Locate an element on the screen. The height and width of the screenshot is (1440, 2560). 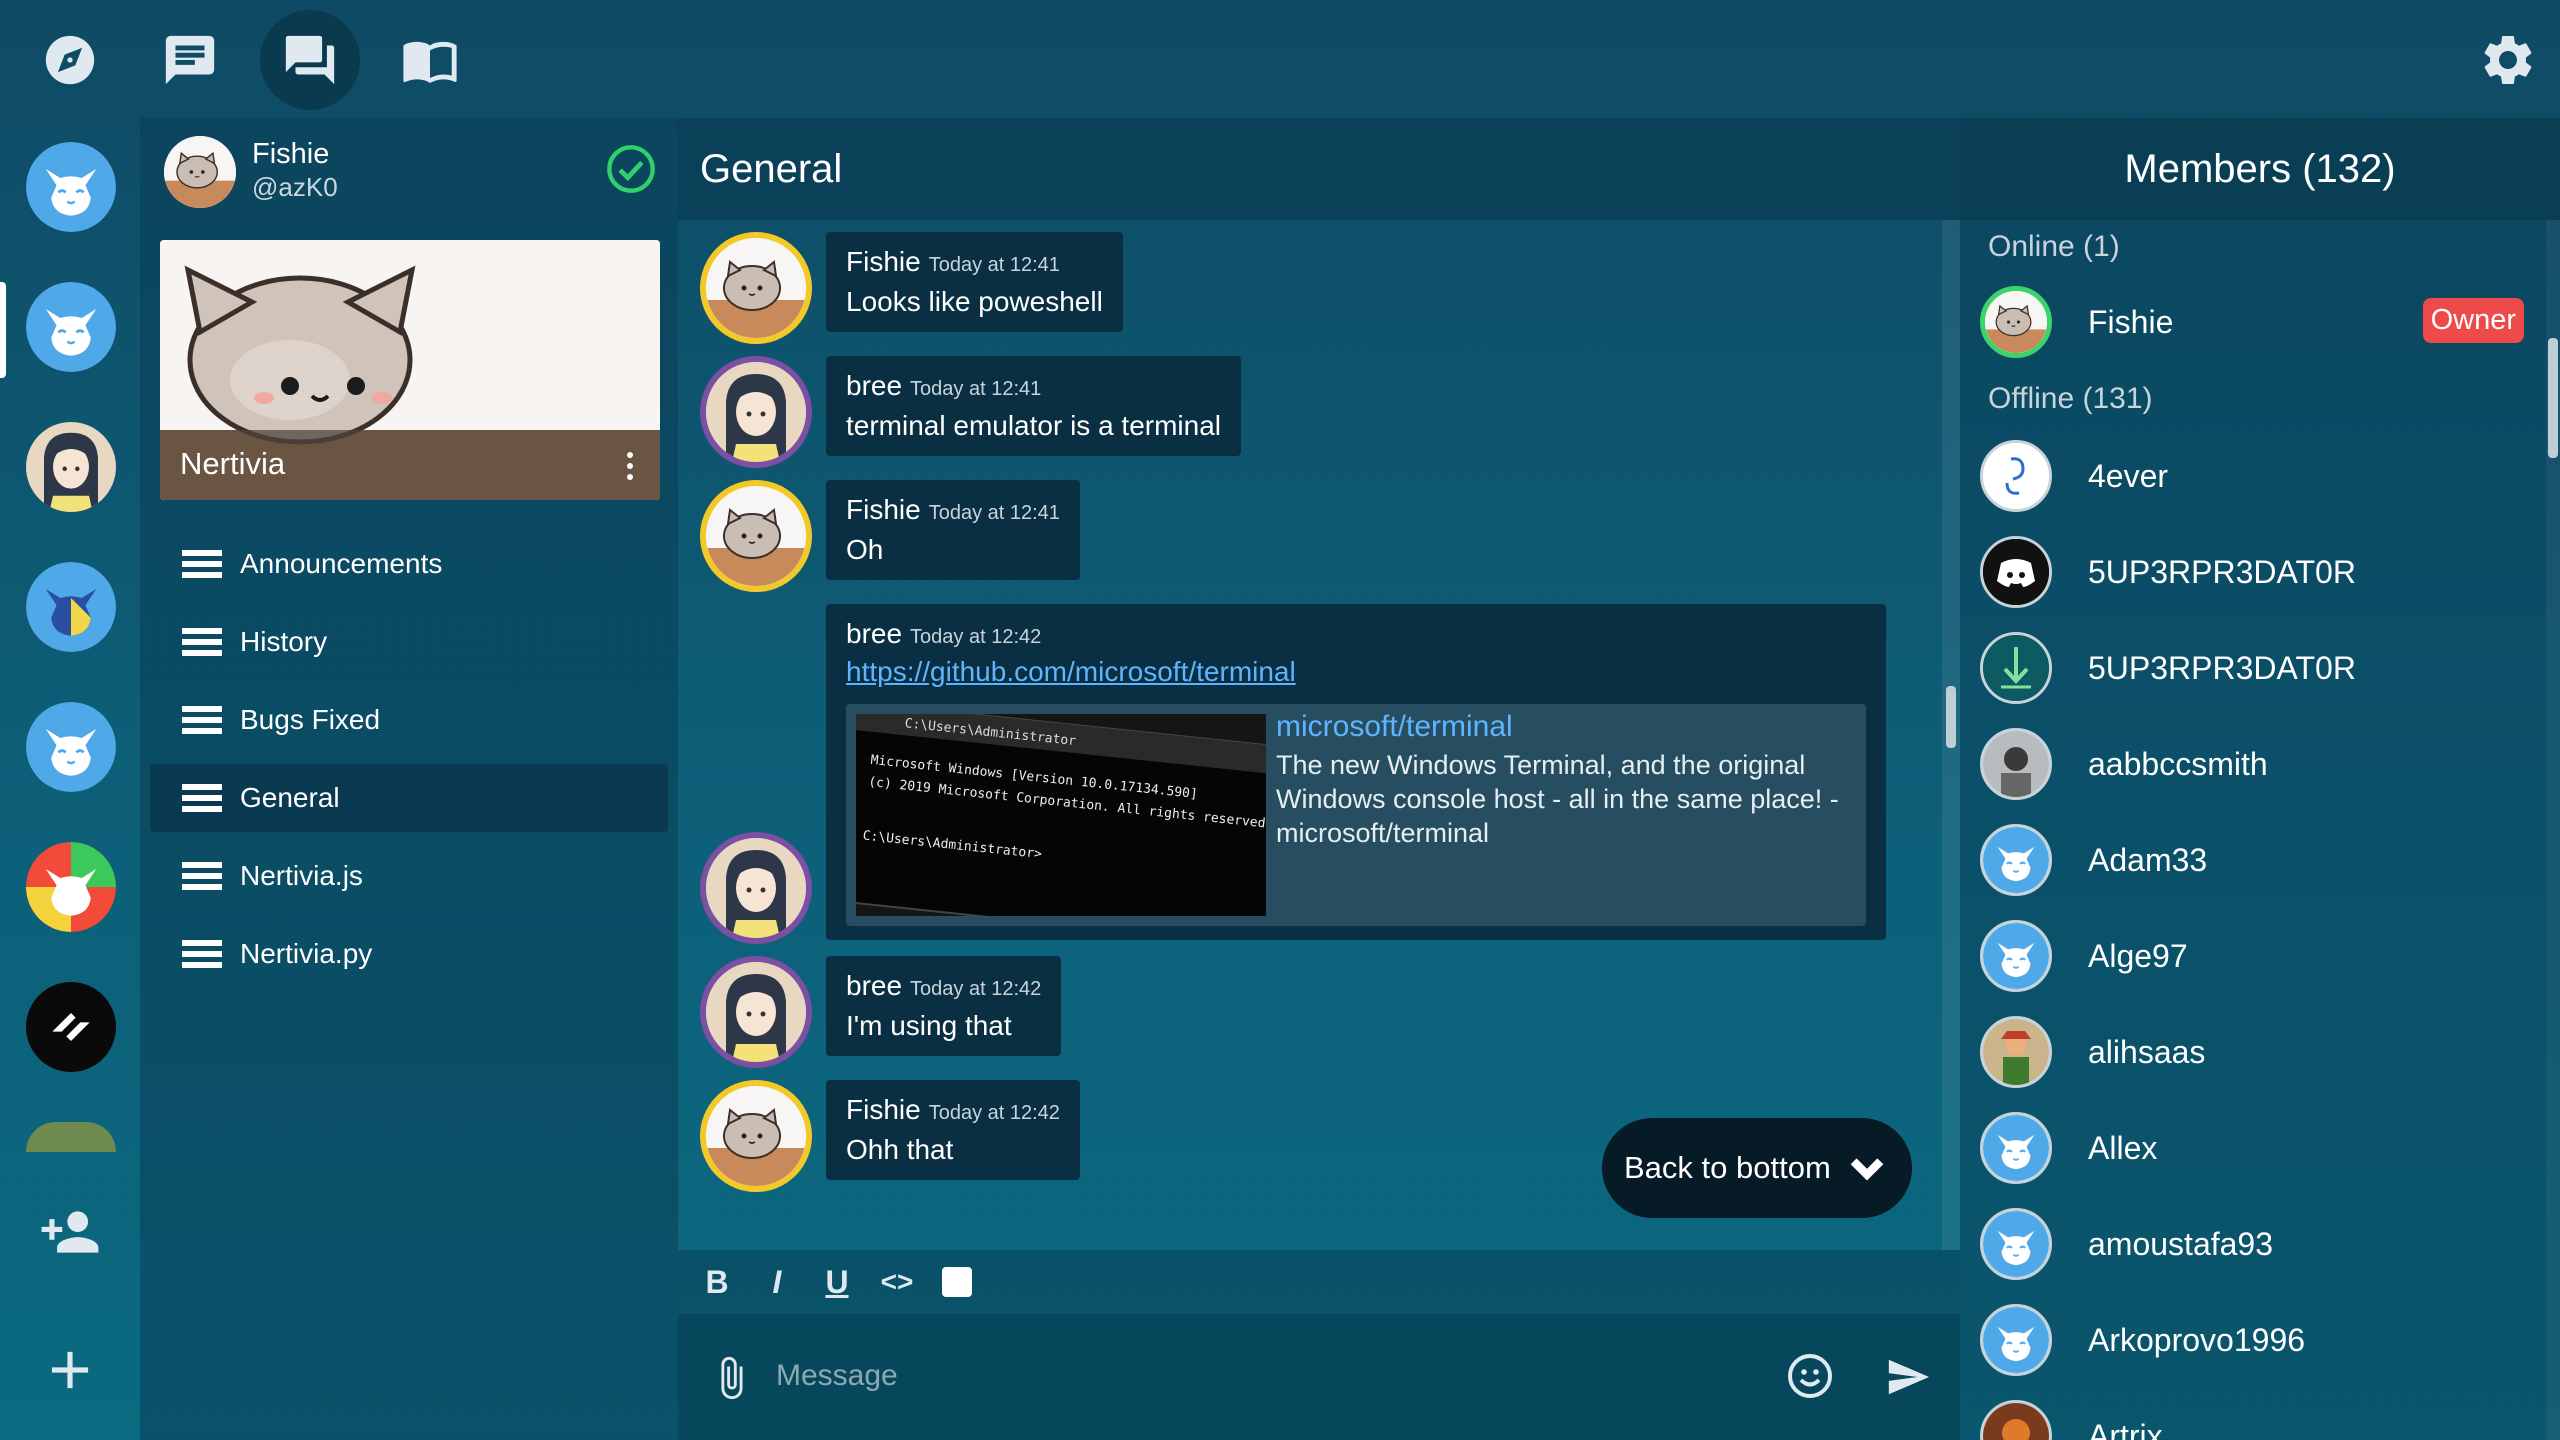
photo-avatar-icon is located at coordinates (2016, 764).